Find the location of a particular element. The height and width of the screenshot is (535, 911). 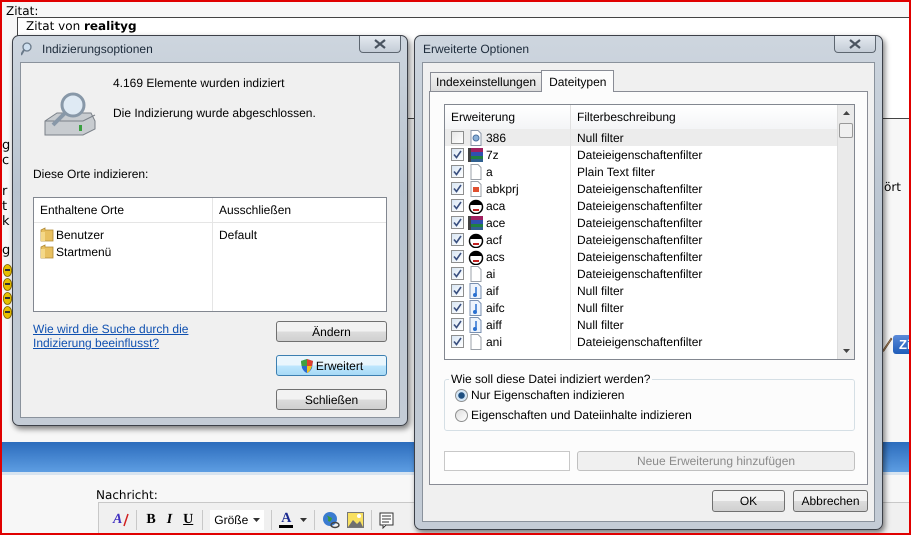

radio-label: Nur Eigenschaften indizieren is located at coordinates (547, 395).